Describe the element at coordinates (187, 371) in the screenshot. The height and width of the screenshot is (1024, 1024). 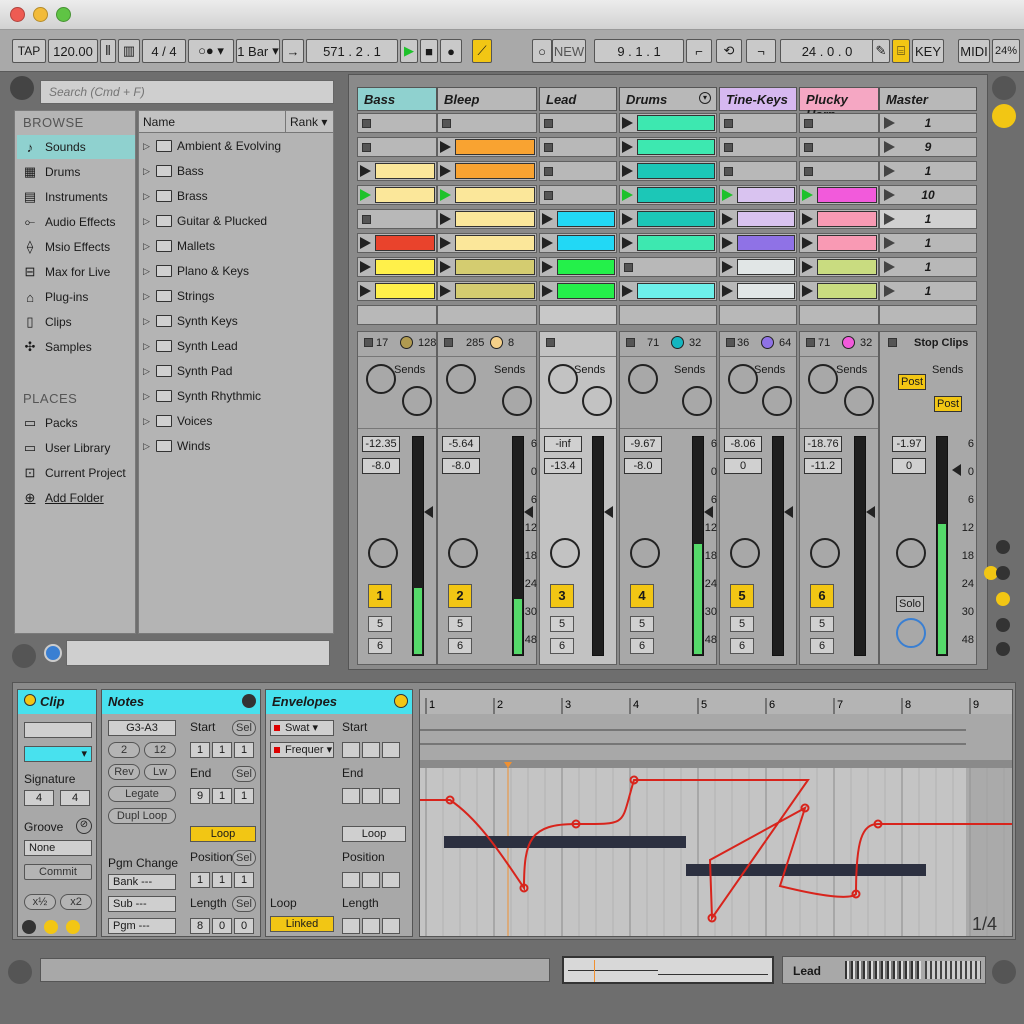
I see `list-item: ▷ Synth Pad` at that location.